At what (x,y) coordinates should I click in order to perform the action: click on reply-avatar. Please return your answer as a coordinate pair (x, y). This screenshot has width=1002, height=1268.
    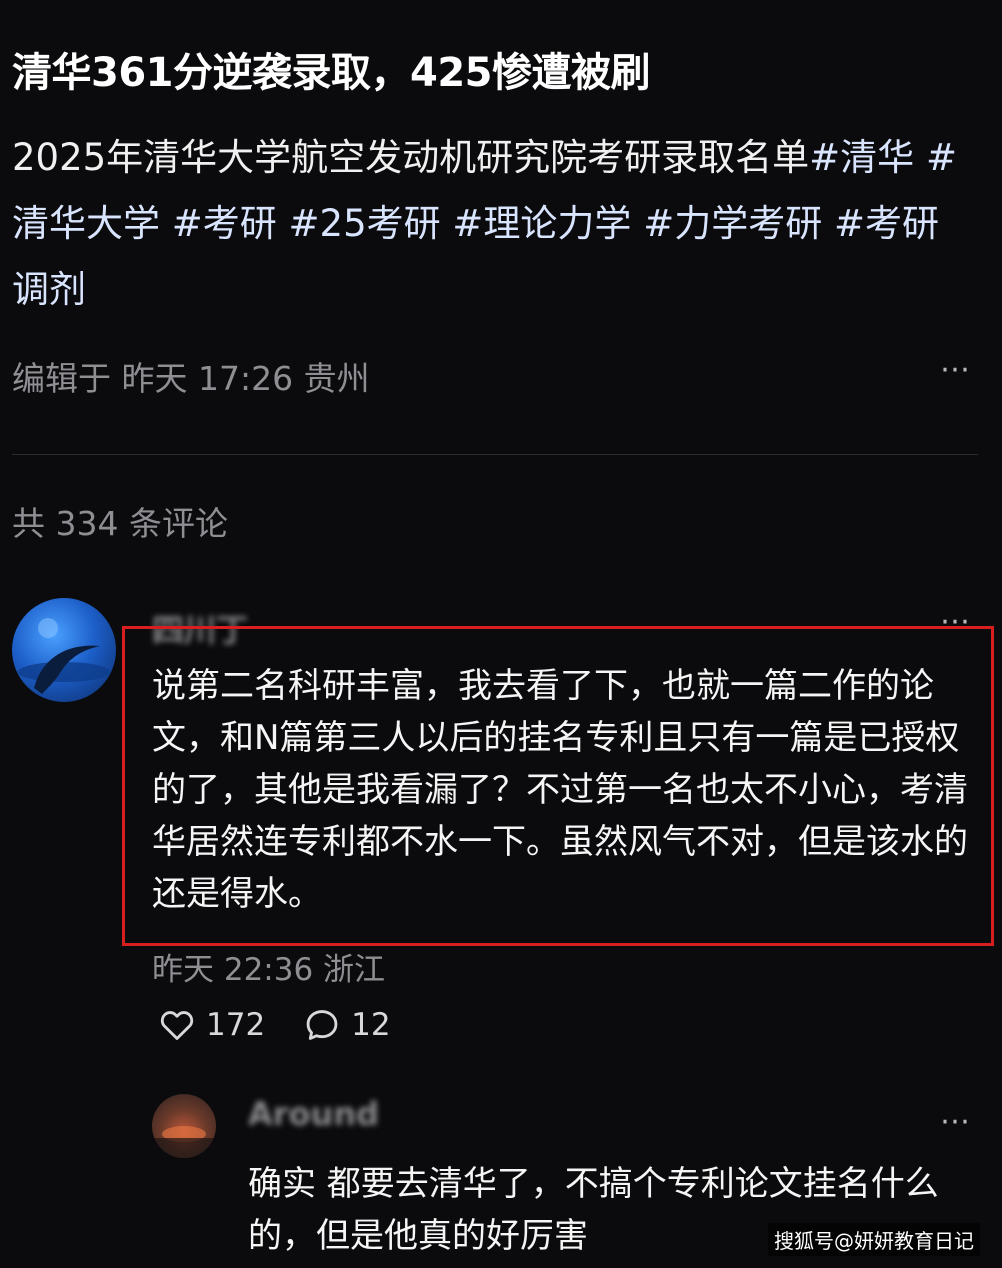
    Looking at the image, I should click on (184, 1126).